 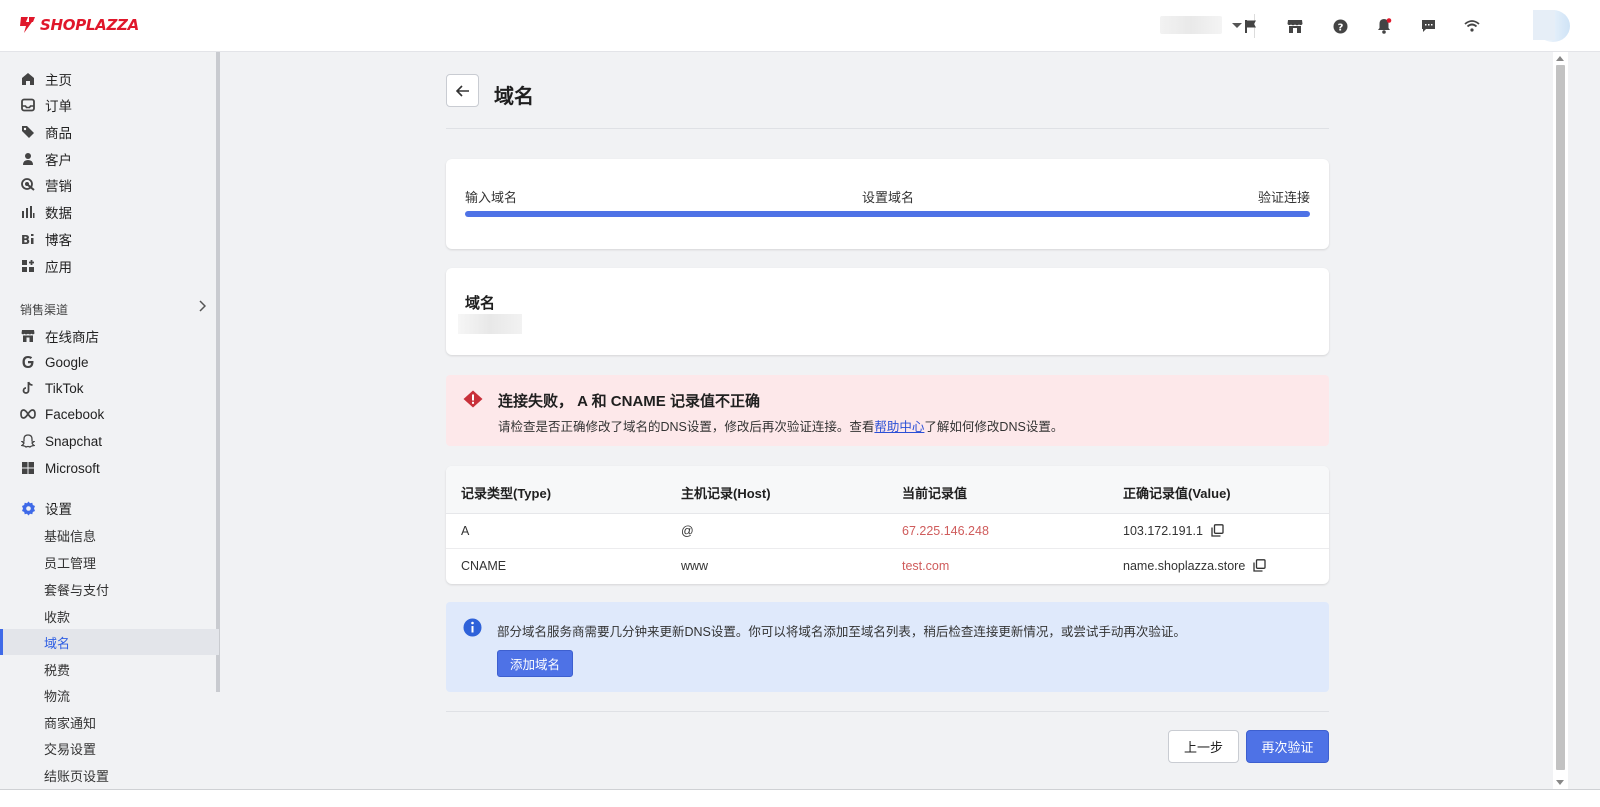 What do you see at coordinates (28, 212) in the screenshot?
I see `bar-chart-icon` at bounding box center [28, 212].